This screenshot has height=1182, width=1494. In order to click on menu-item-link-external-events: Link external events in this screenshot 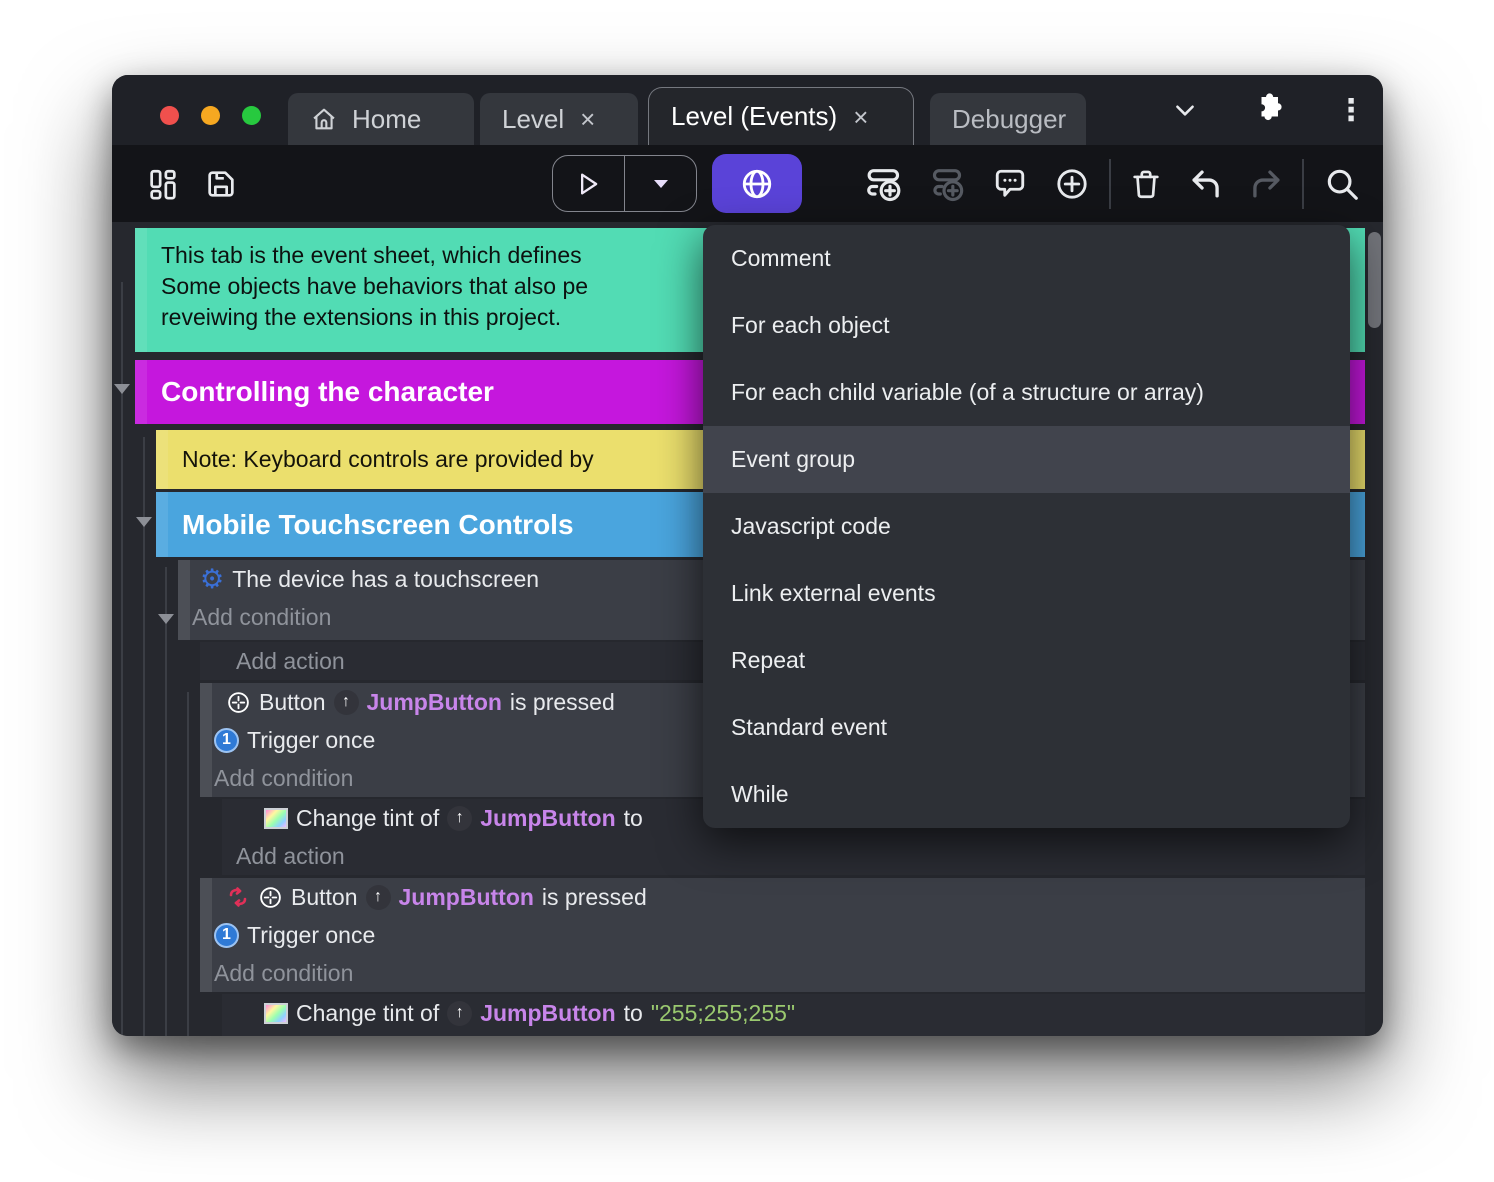, I will do `click(1026, 593)`.